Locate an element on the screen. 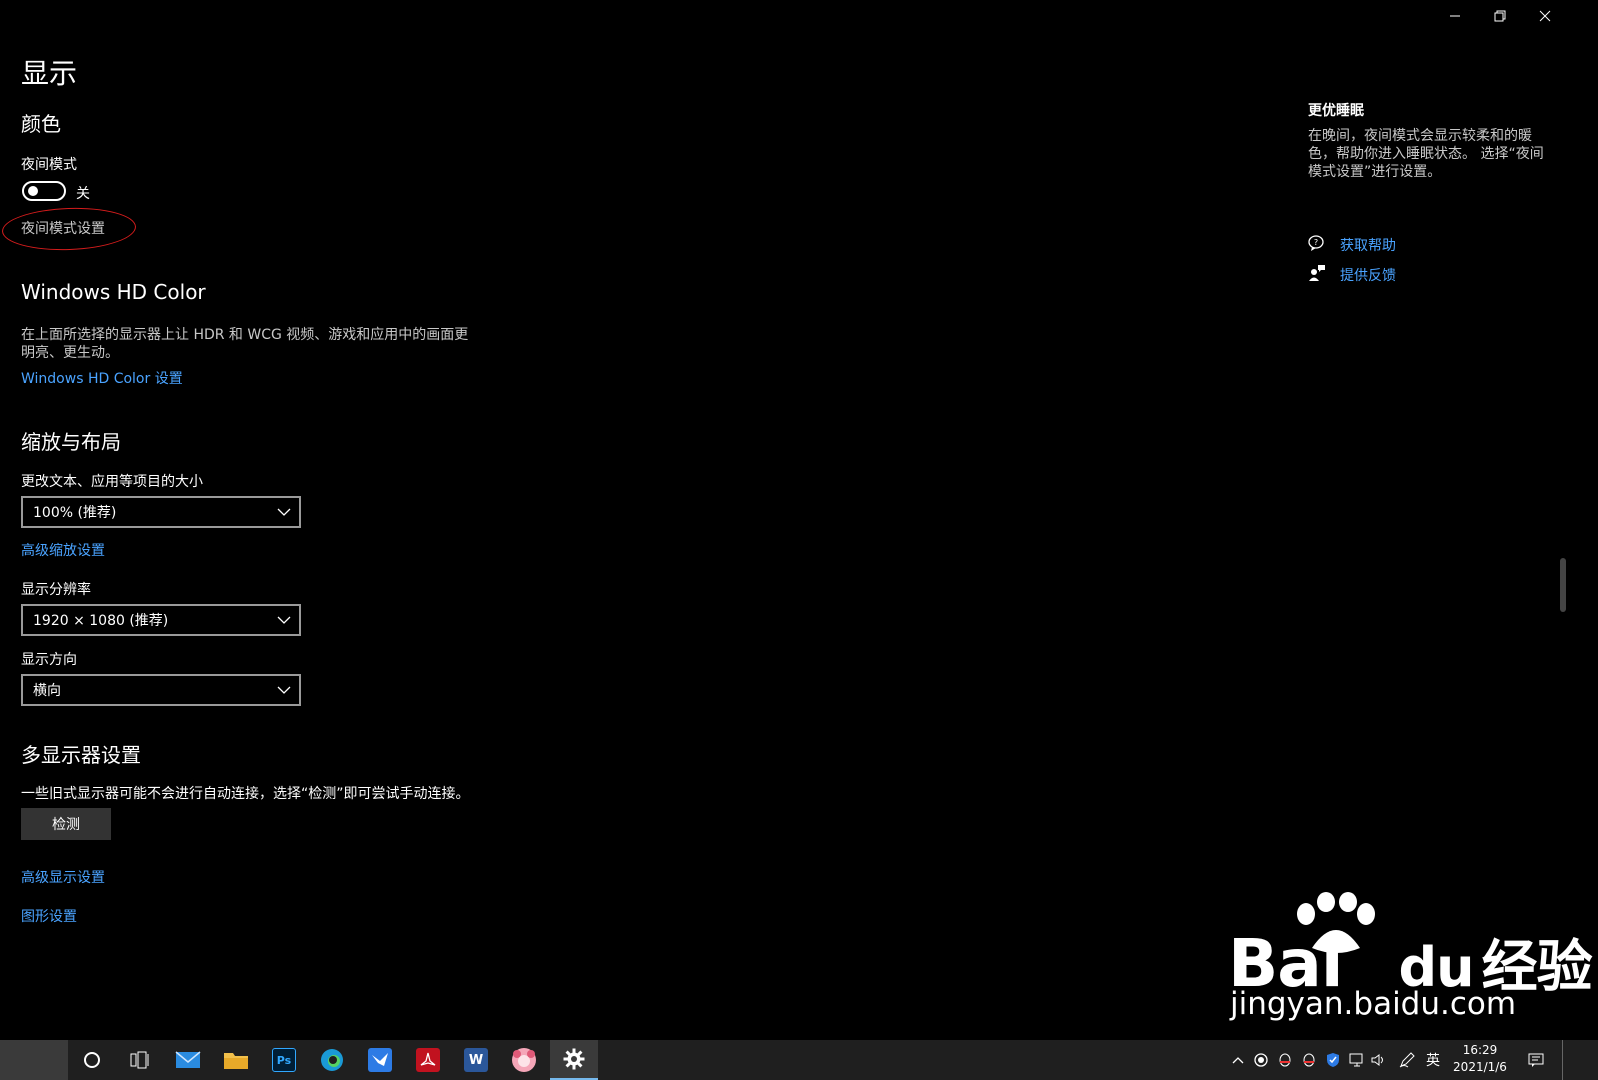  record-icon is located at coordinates (1261, 1060).